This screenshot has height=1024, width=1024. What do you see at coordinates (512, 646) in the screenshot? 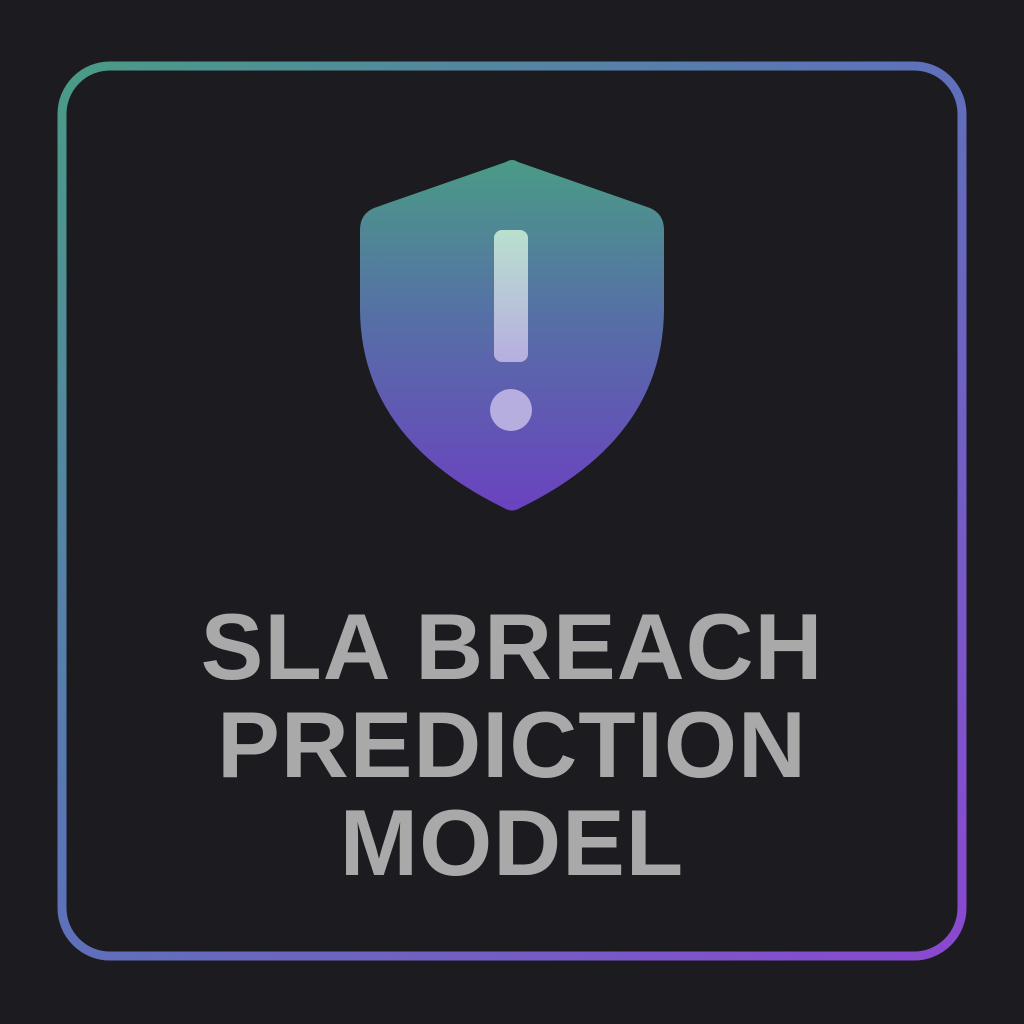
I see `title-line-1: SLA BREACH` at bounding box center [512, 646].